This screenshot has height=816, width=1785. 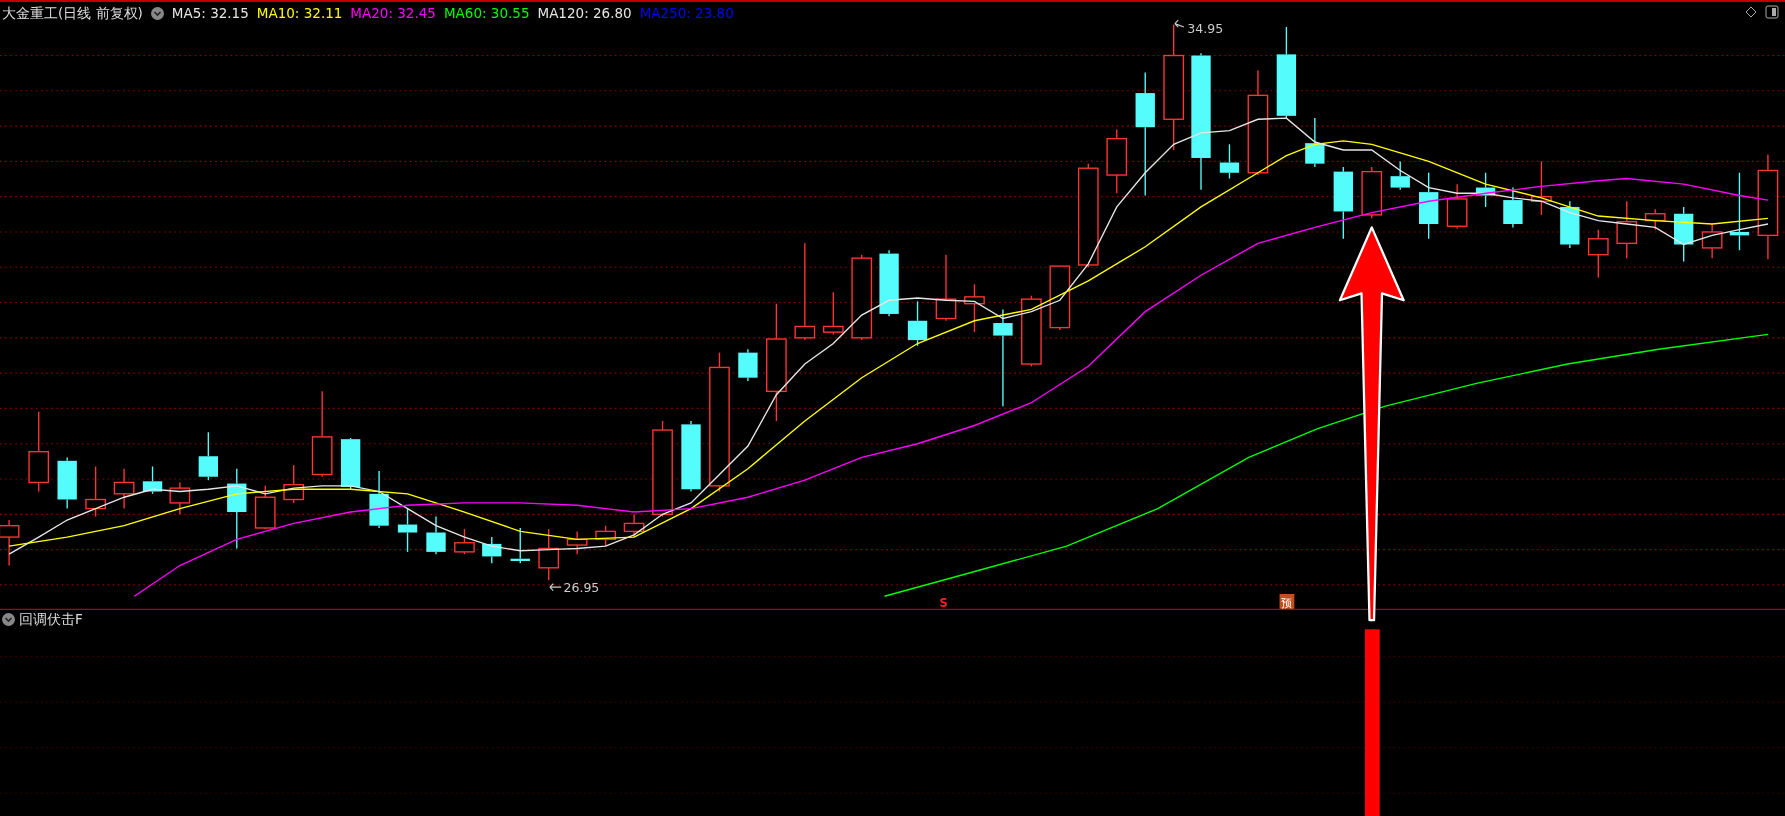 What do you see at coordinates (72, 13) in the screenshot?
I see `stock-title: 大金重工(日线 前复权)` at bounding box center [72, 13].